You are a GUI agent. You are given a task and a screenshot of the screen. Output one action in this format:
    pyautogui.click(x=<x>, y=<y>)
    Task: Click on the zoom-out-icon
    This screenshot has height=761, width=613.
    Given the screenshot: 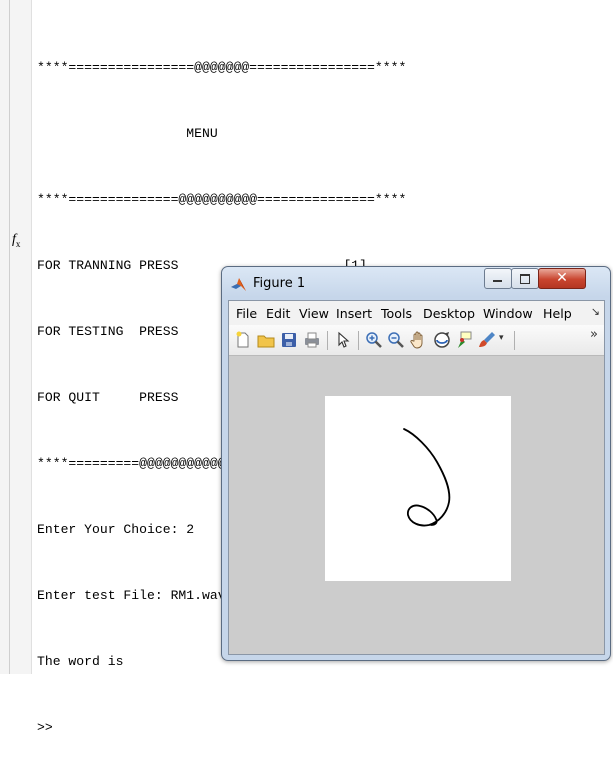 What is the action you would take?
    pyautogui.click(x=396, y=340)
    